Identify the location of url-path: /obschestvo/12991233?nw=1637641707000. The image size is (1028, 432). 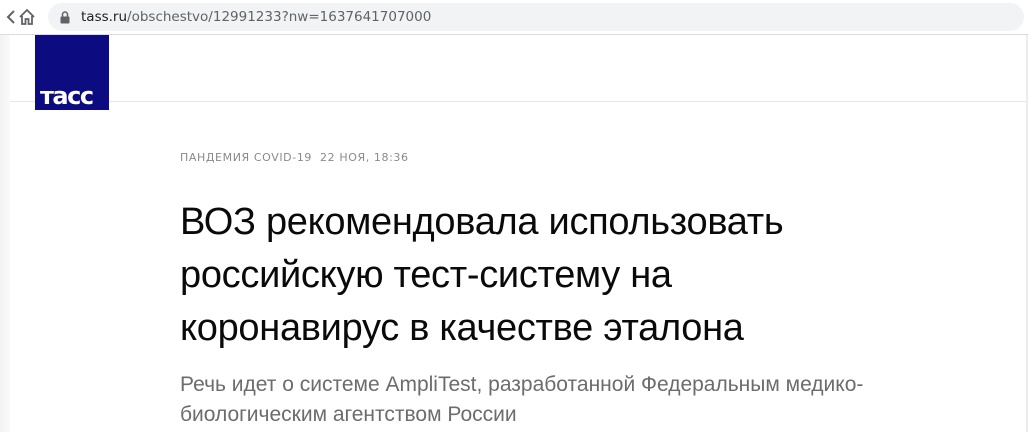
(279, 17).